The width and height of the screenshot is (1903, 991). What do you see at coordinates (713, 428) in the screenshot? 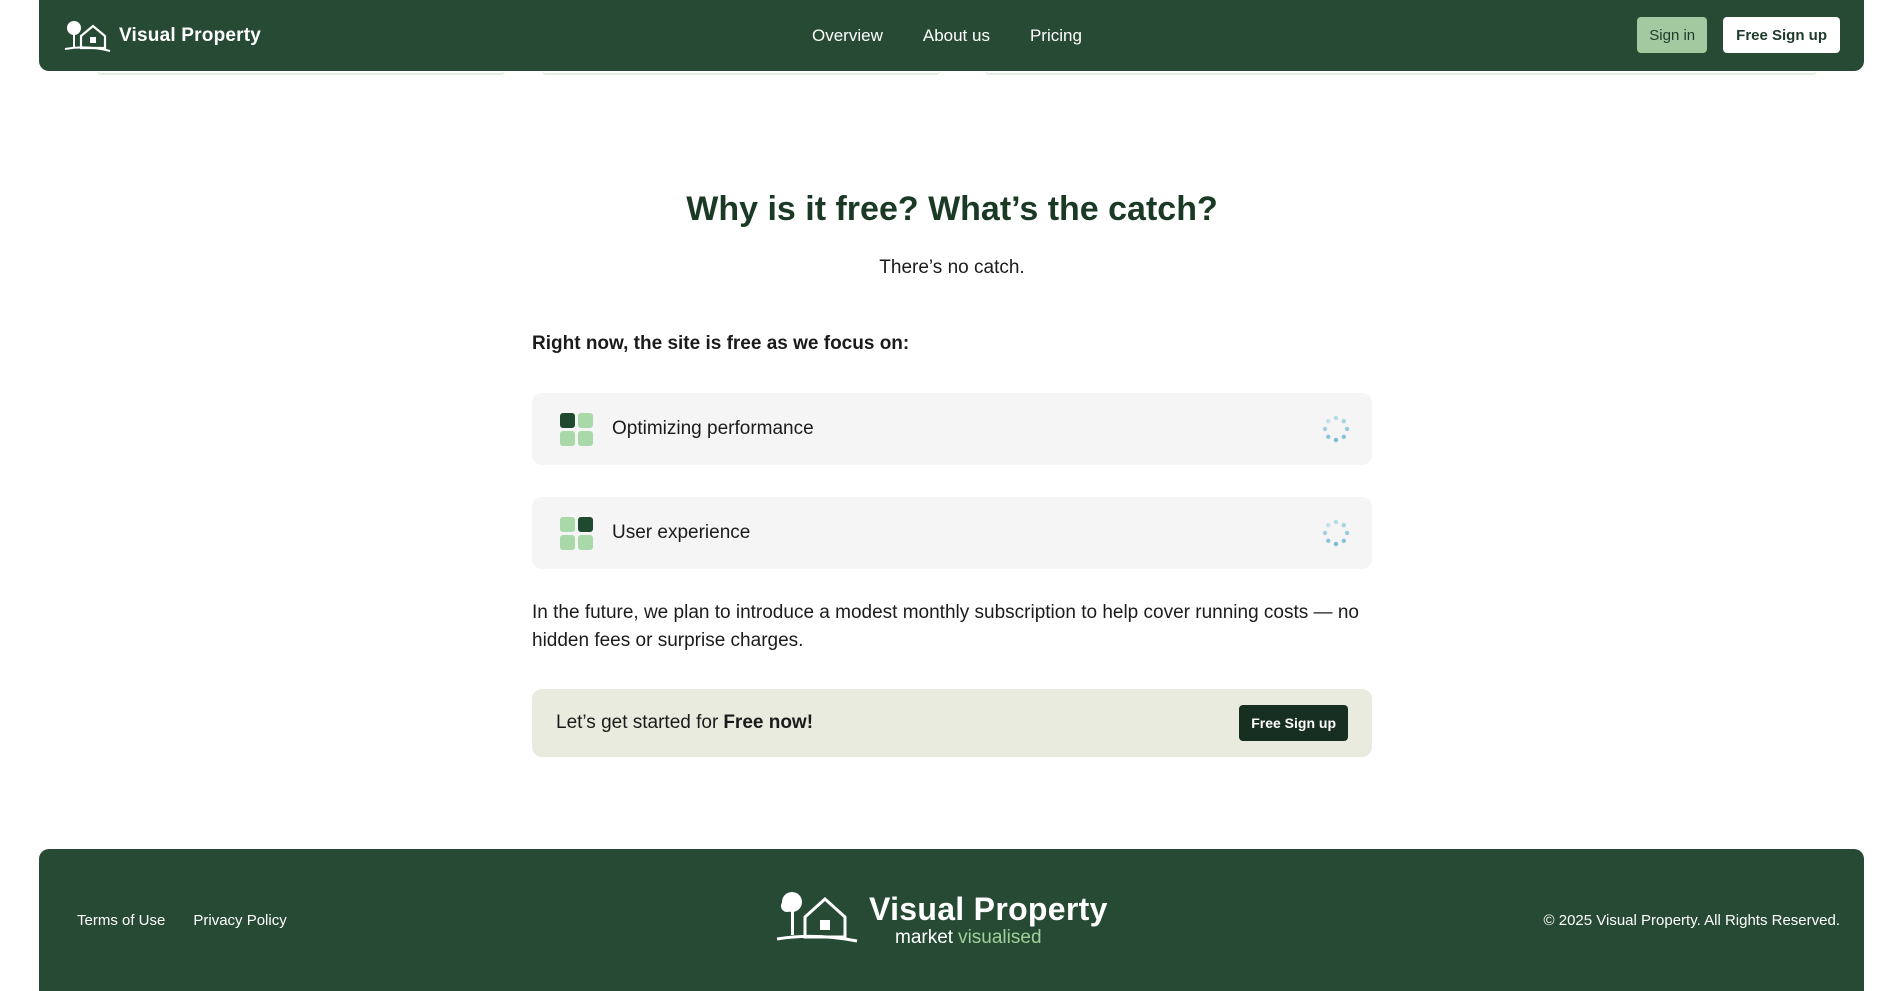
I see `focus-item-label: Optimizing performance` at bounding box center [713, 428].